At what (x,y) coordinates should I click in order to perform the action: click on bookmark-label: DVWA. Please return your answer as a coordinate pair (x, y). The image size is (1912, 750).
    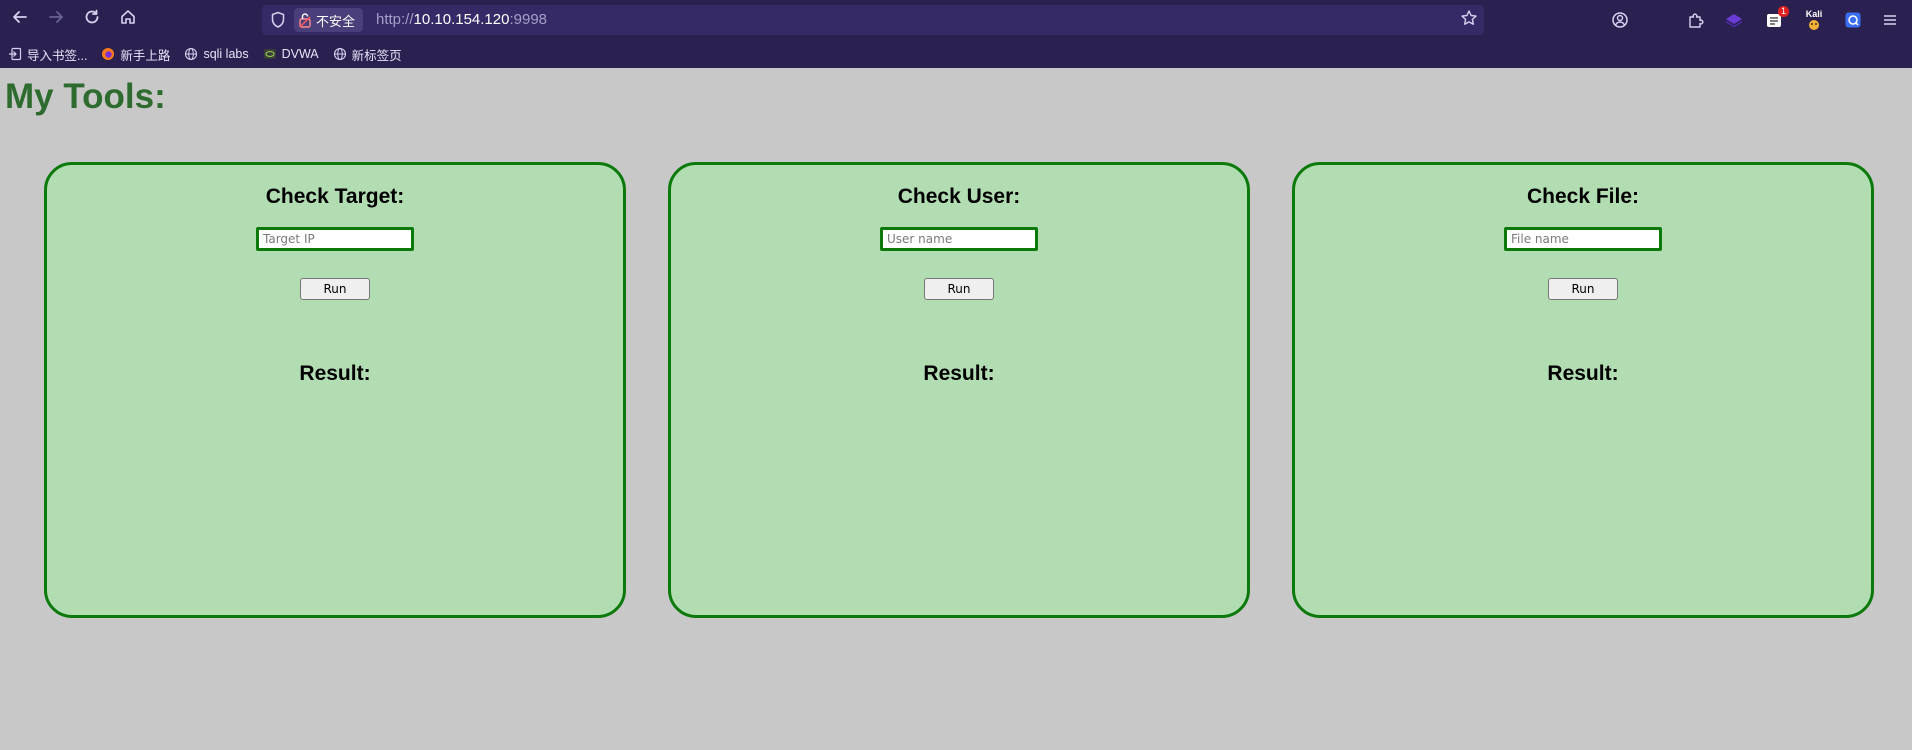
    Looking at the image, I should click on (300, 54).